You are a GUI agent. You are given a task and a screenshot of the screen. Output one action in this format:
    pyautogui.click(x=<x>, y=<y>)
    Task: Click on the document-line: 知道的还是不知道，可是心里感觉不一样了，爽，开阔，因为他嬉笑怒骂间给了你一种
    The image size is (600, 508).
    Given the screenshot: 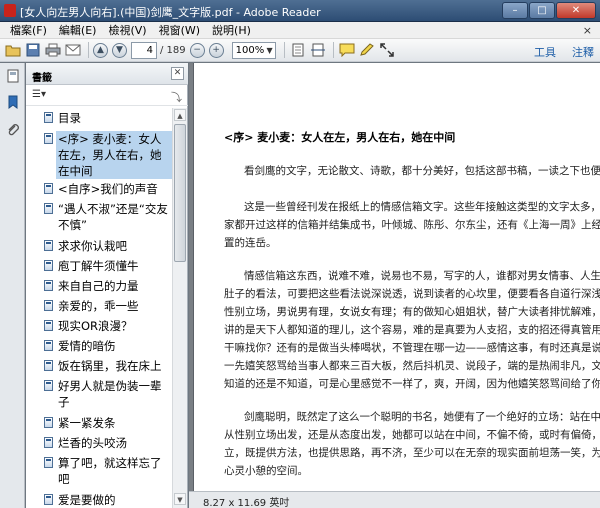 What is the action you would take?
    pyautogui.click(x=412, y=384)
    